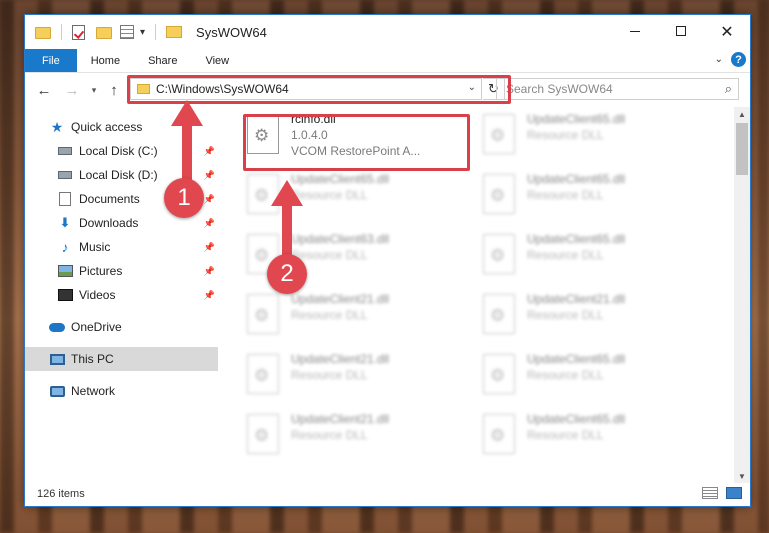  I want to click on annotation-arrows, so click(237, 180).